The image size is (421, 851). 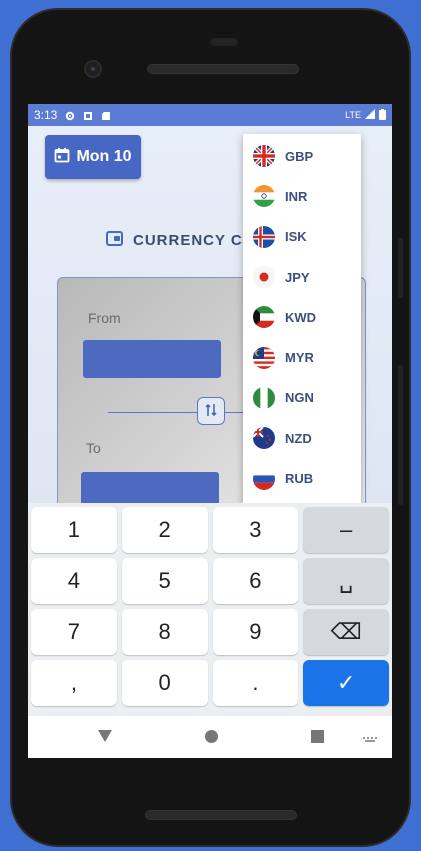 I want to click on currency-option-ngn: NGN, so click(x=302, y=398).